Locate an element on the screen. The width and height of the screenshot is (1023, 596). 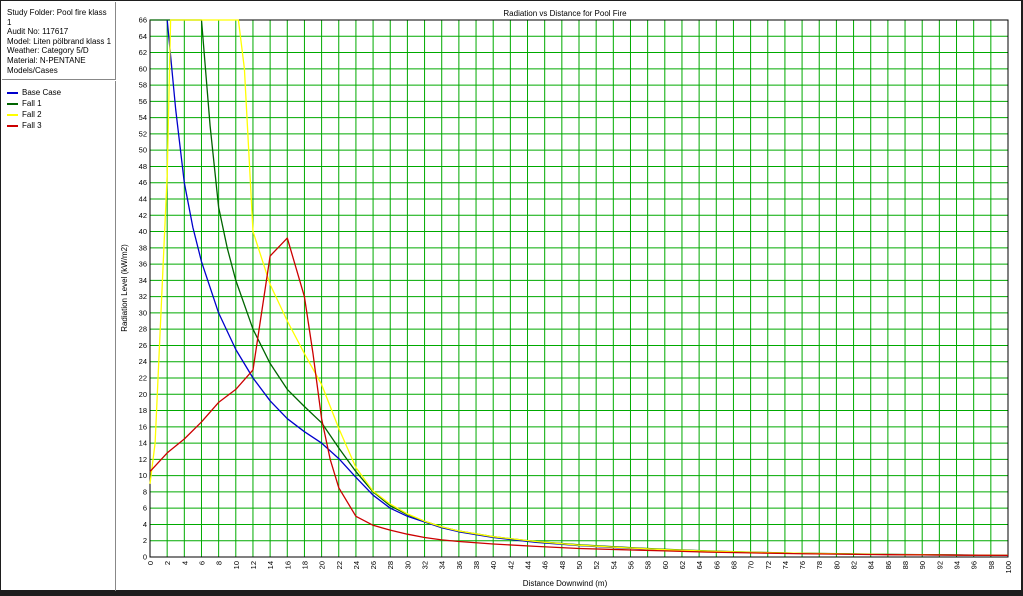
x-tick-label: 92 is located at coordinates (939, 565).